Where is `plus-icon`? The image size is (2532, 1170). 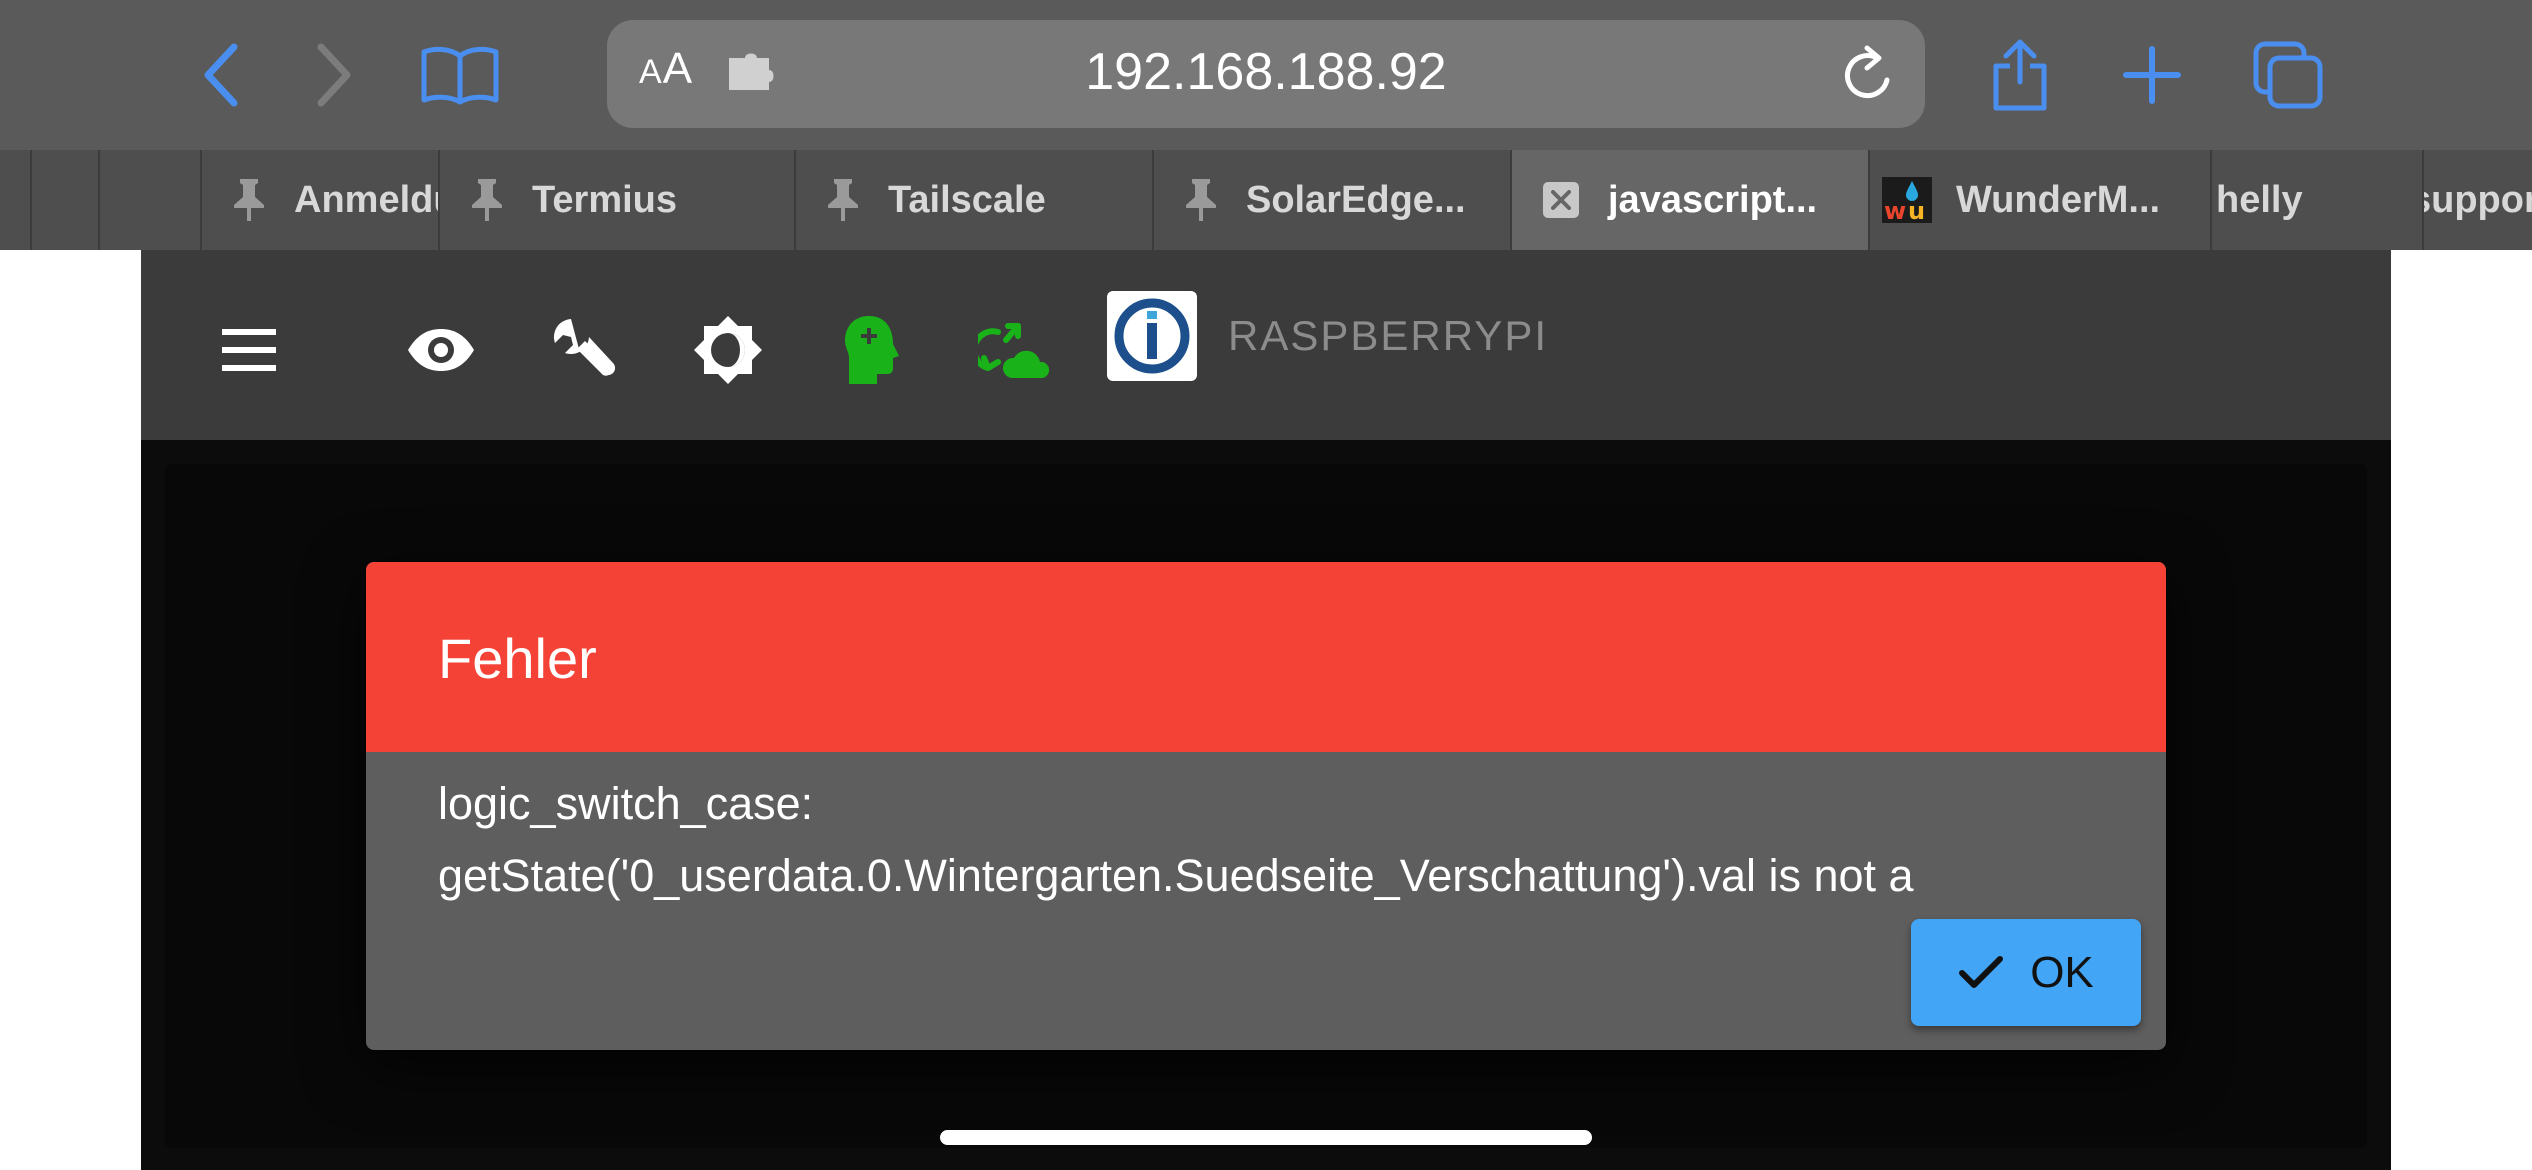 plus-icon is located at coordinates (2152, 75).